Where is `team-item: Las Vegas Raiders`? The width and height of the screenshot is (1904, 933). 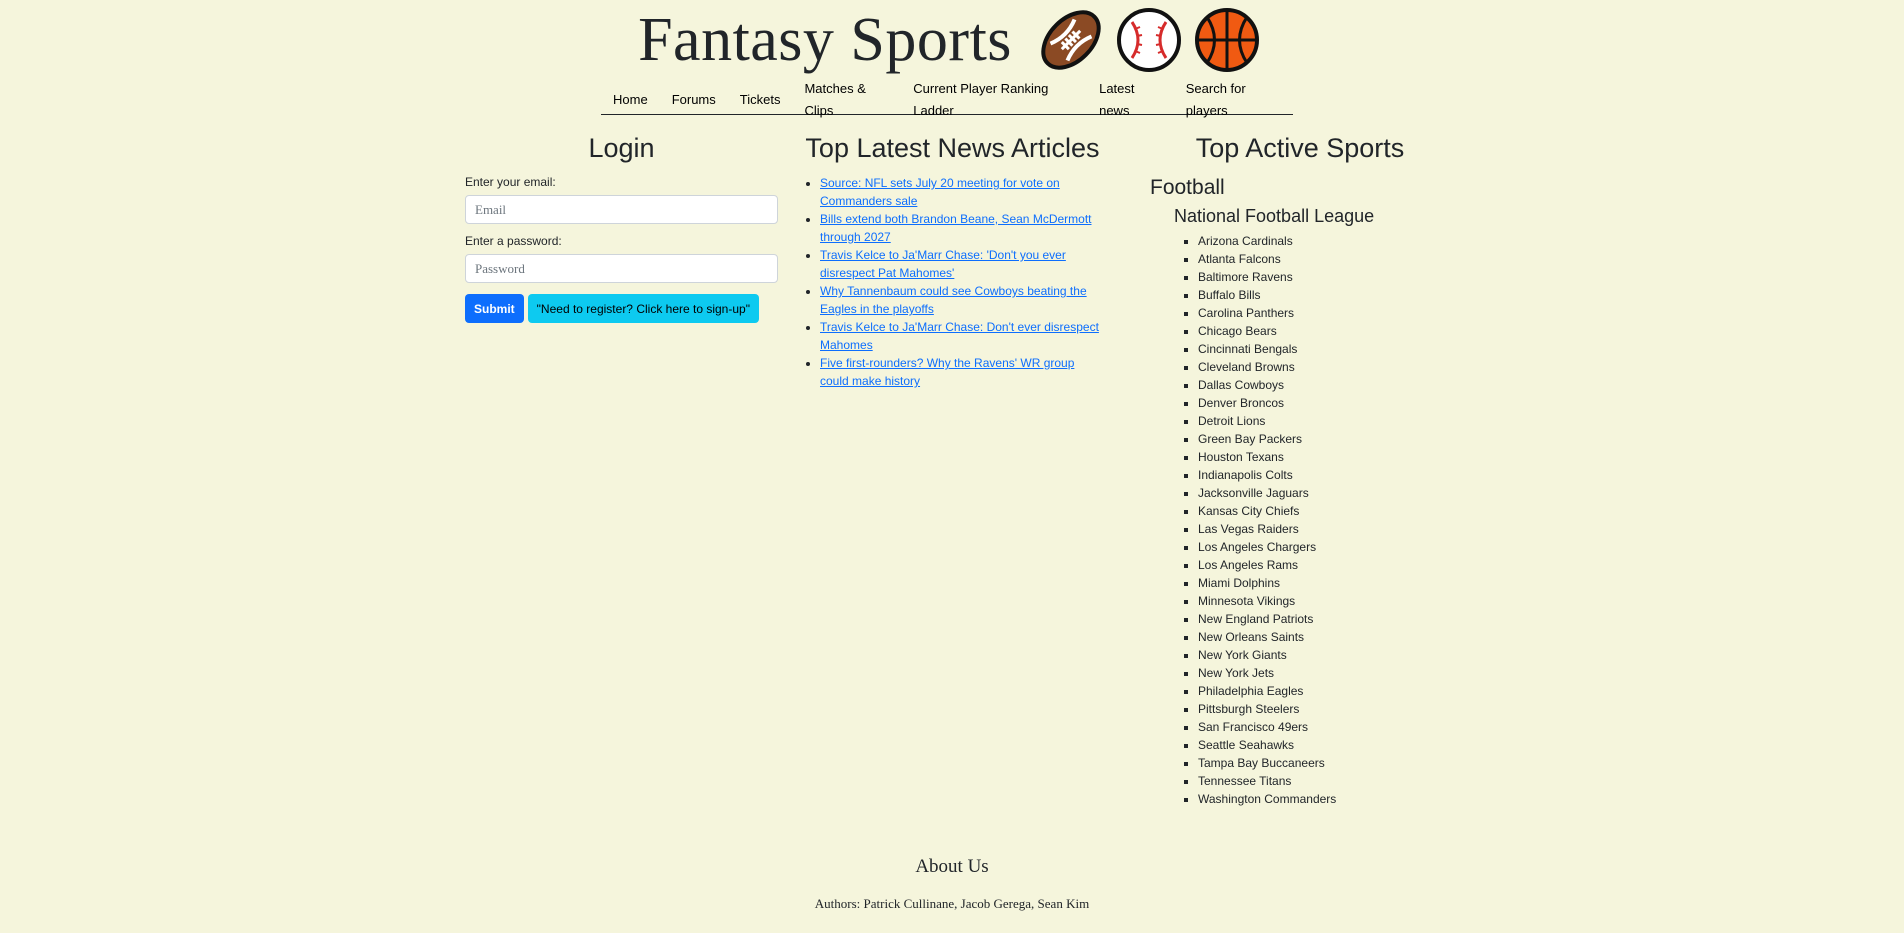
team-item: Las Vegas Raiders is located at coordinates (1324, 529).